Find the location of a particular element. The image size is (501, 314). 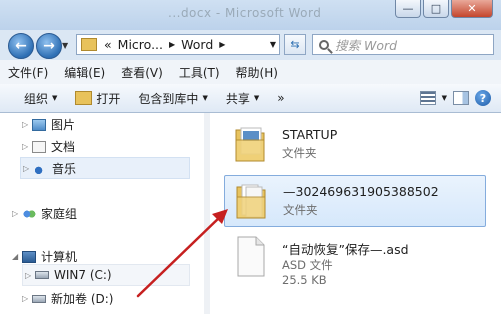

view-dropdown-icon: ▼ is located at coordinates (444, 98).